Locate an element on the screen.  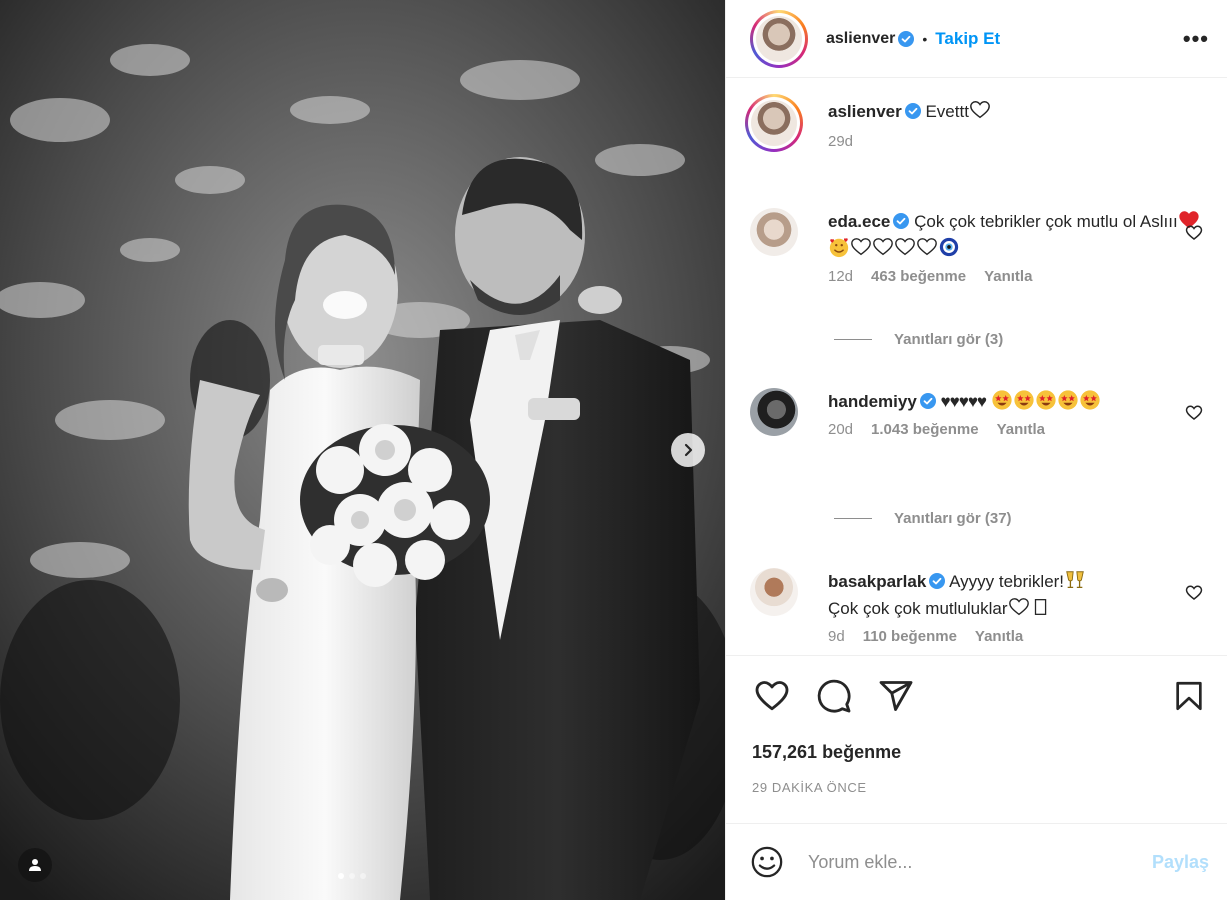
add-comment-bar: Paylaş is located at coordinates (976, 861).